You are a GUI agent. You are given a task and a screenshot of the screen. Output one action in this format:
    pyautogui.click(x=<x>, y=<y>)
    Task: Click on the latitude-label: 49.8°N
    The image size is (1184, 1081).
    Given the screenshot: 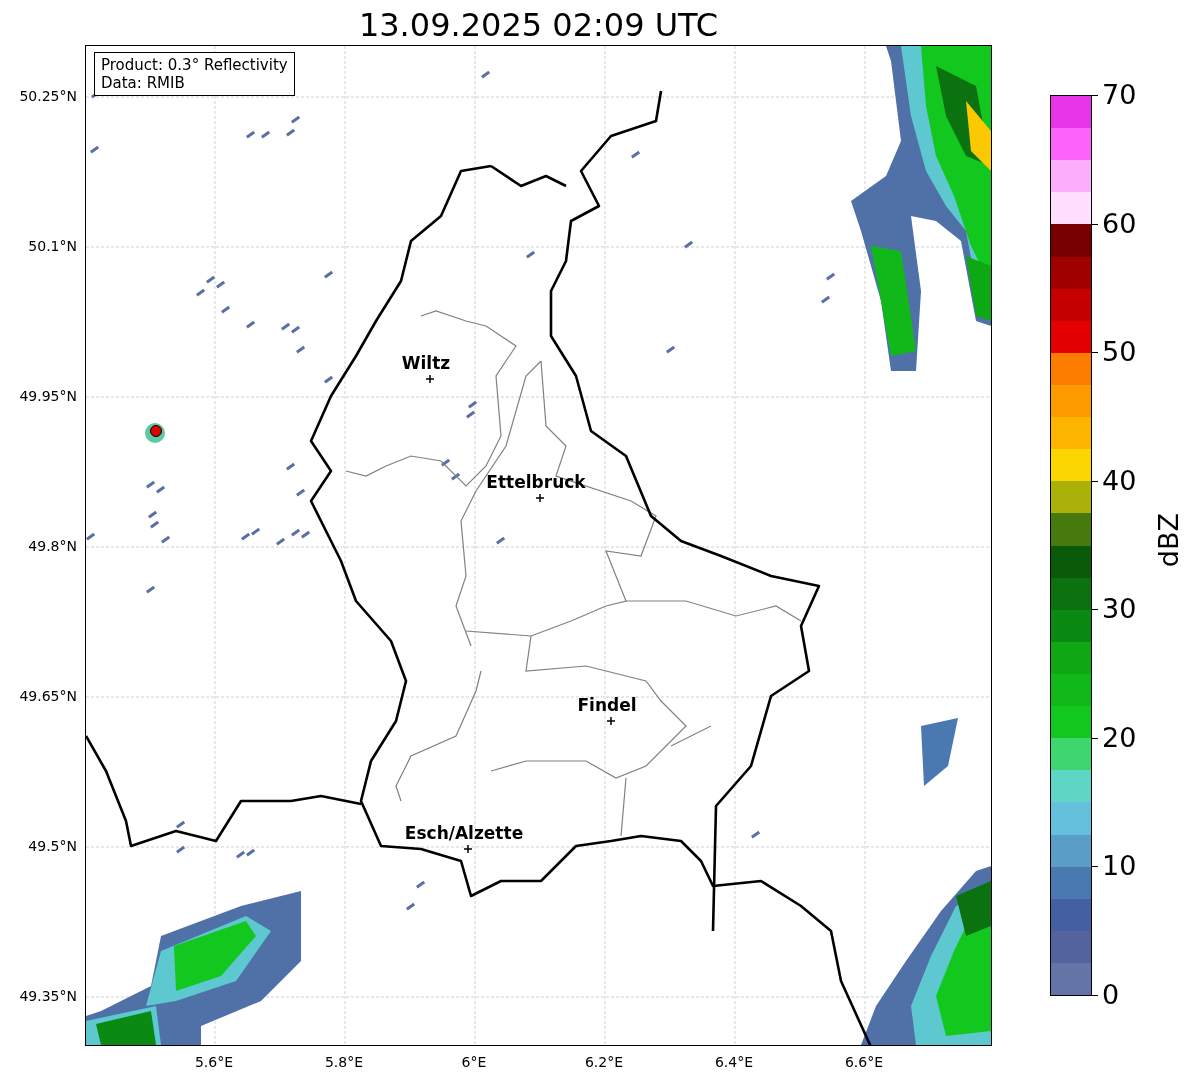 What is the action you would take?
    pyautogui.click(x=52, y=546)
    